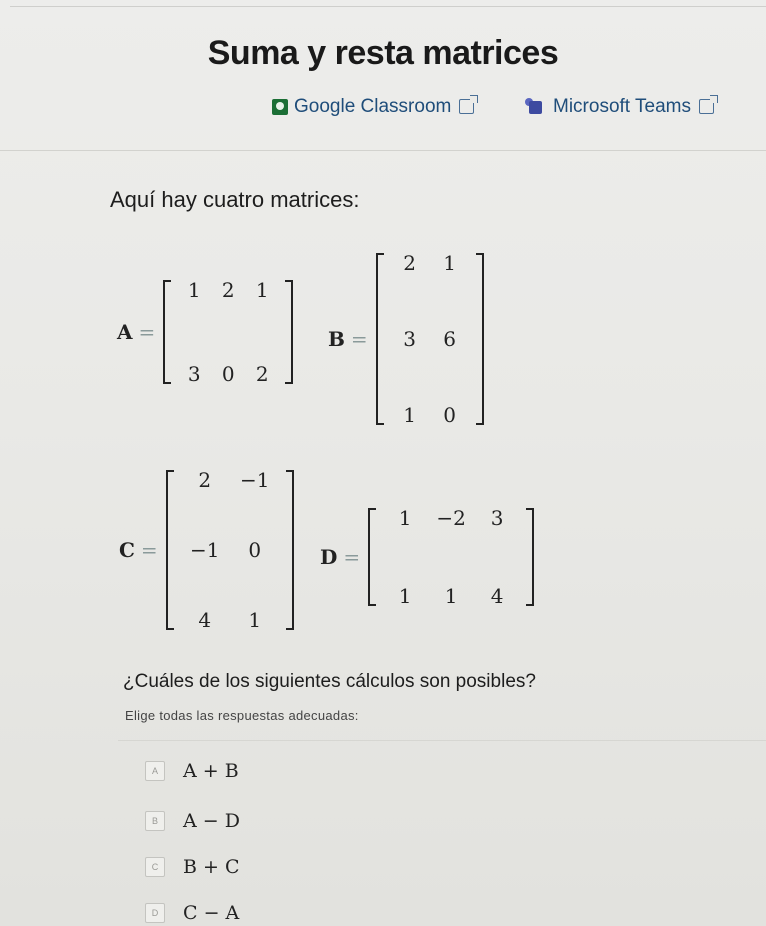 The image size is (766, 926). What do you see at coordinates (155, 867) in the screenshot?
I see `checkbox: C` at bounding box center [155, 867].